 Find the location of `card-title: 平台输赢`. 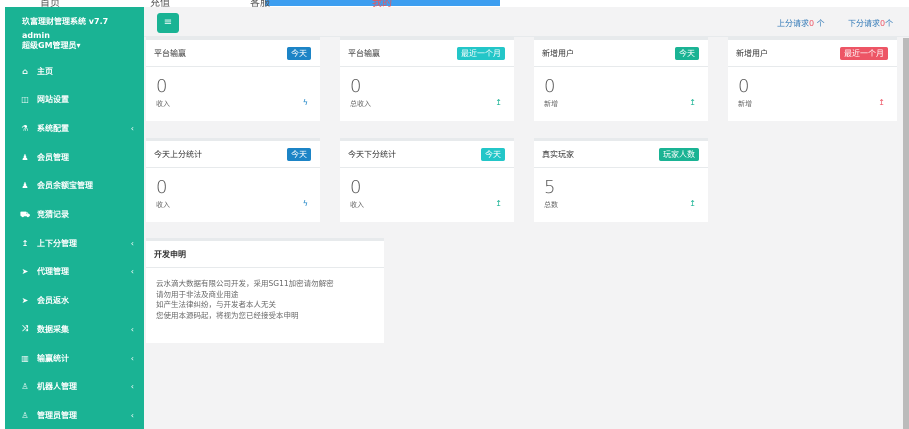

card-title: 平台输赢 is located at coordinates (364, 53).